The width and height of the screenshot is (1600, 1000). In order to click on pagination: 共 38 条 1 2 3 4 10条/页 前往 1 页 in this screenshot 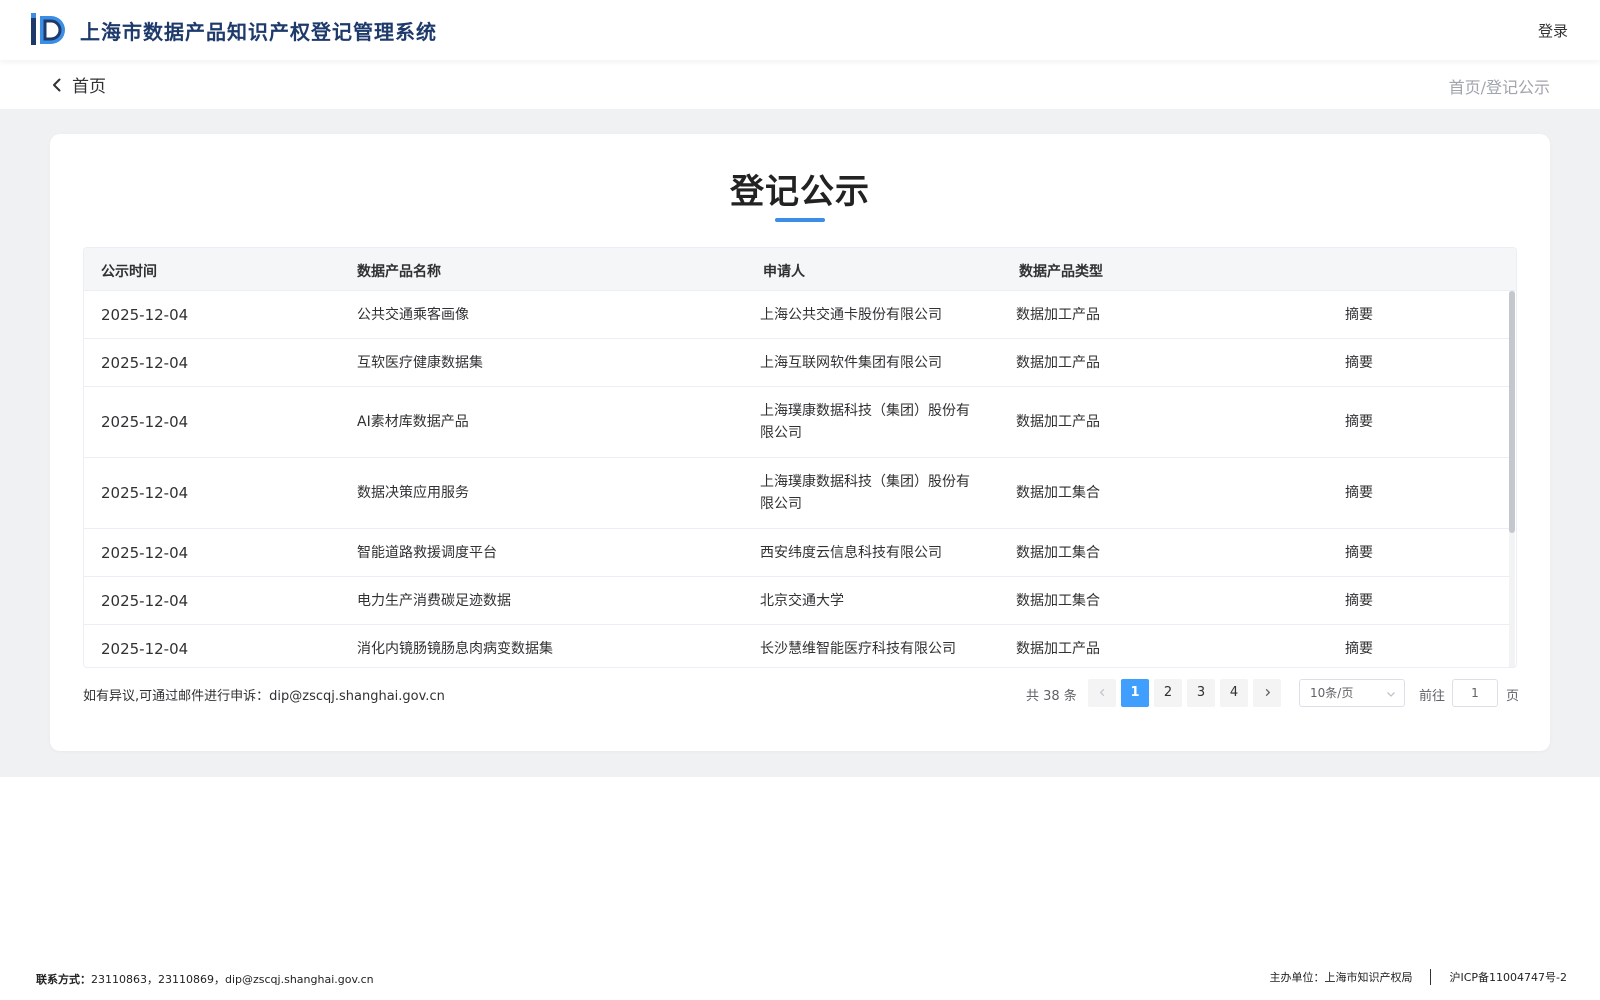, I will do `click(800, 693)`.